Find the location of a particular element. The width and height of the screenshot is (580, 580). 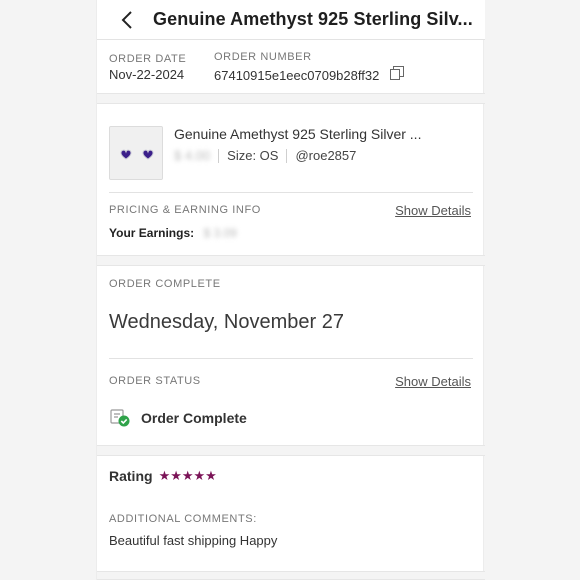

pricing-show-details-link: Show Details is located at coordinates (433, 210).